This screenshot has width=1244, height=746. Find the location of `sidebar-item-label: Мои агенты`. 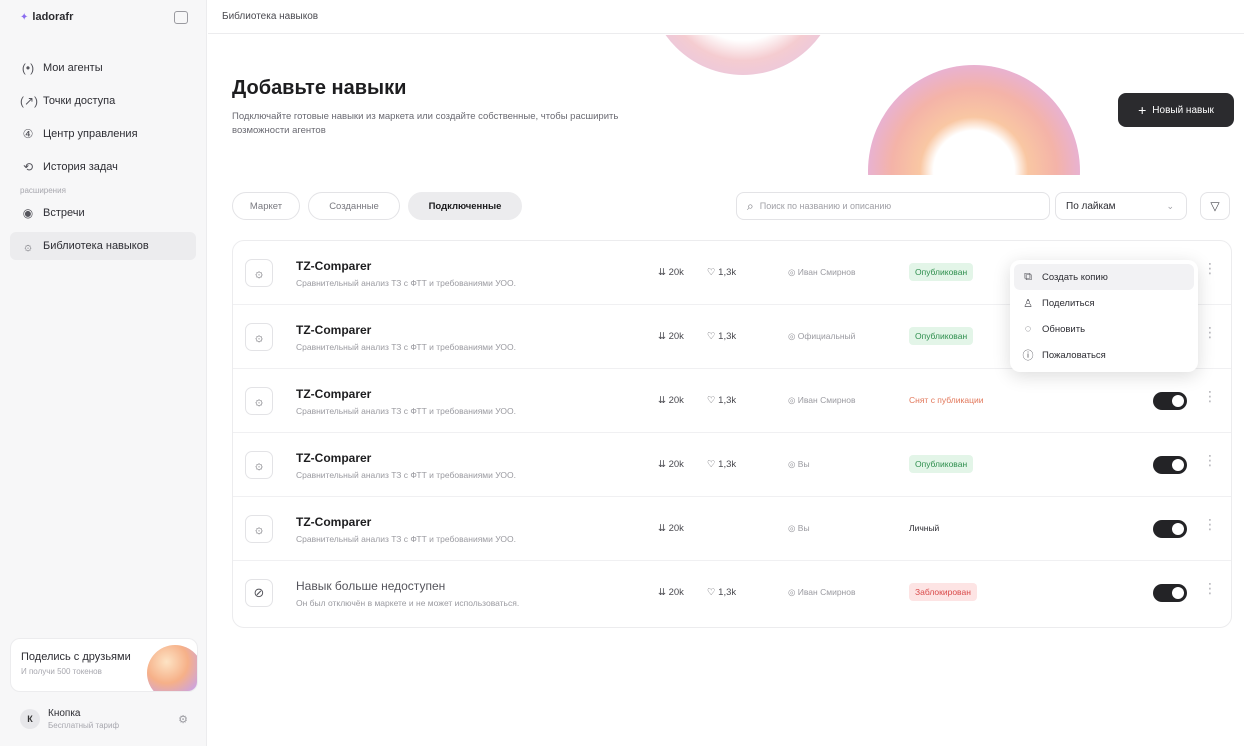

sidebar-item-label: Мои агенты is located at coordinates (73, 68).